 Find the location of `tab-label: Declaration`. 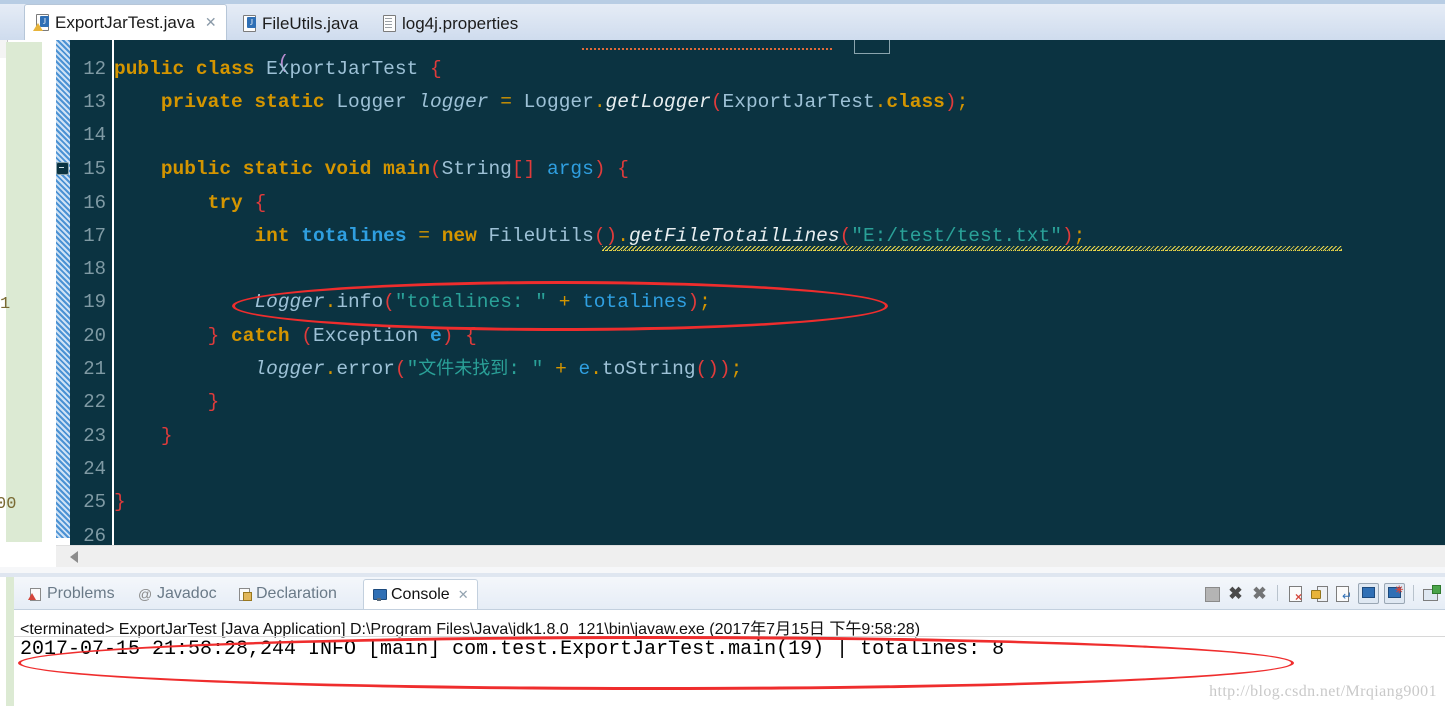

tab-label: Declaration is located at coordinates (296, 593).